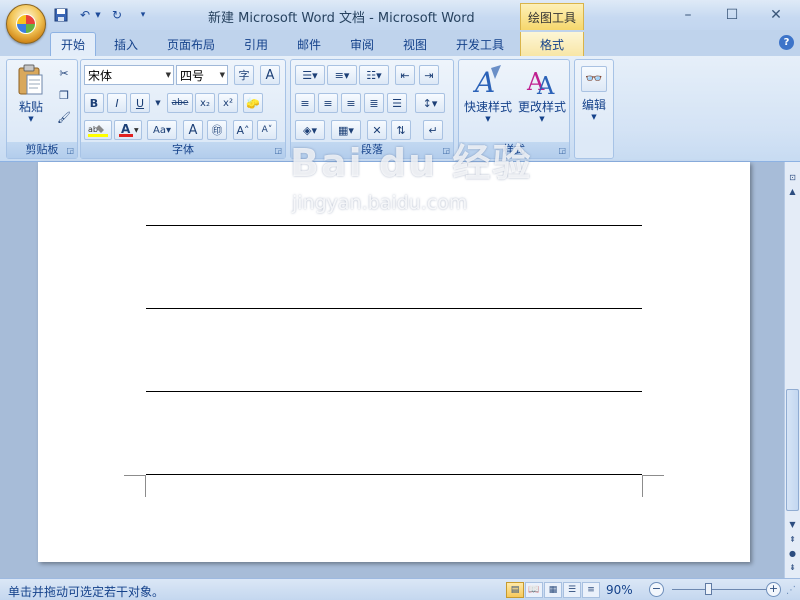 Image resolution: width=800 pixels, height=600 pixels. I want to click on underline-icon: U, so click(140, 103).